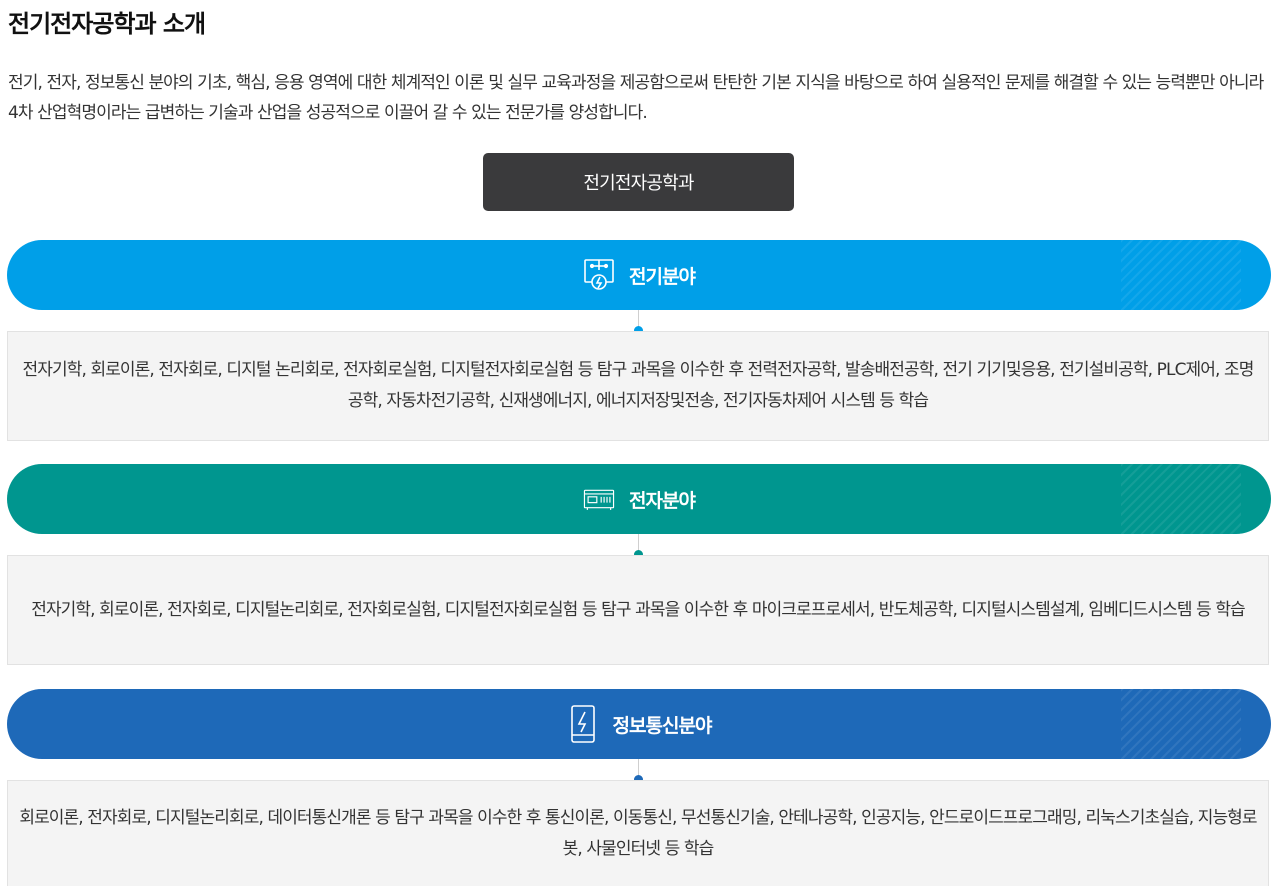  I want to click on field-bar-electrical: 전기분야, so click(639, 275).